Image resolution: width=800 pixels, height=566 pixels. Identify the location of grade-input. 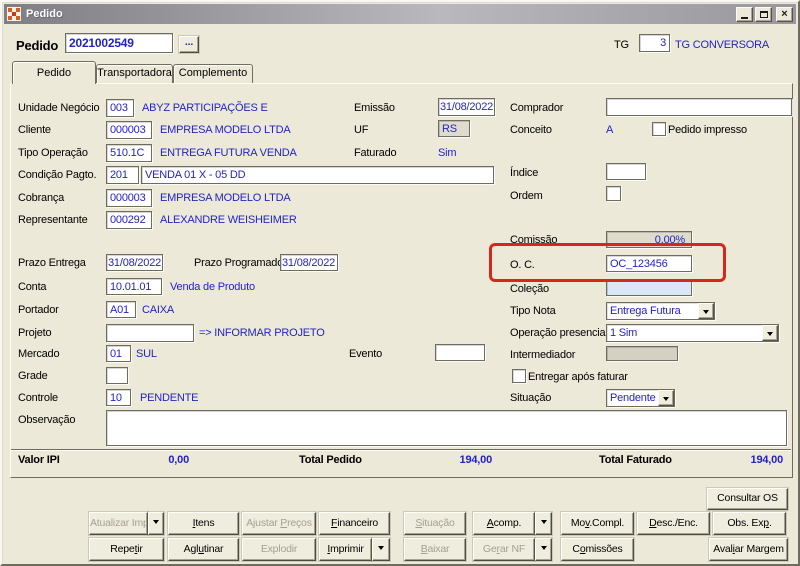
(117, 375).